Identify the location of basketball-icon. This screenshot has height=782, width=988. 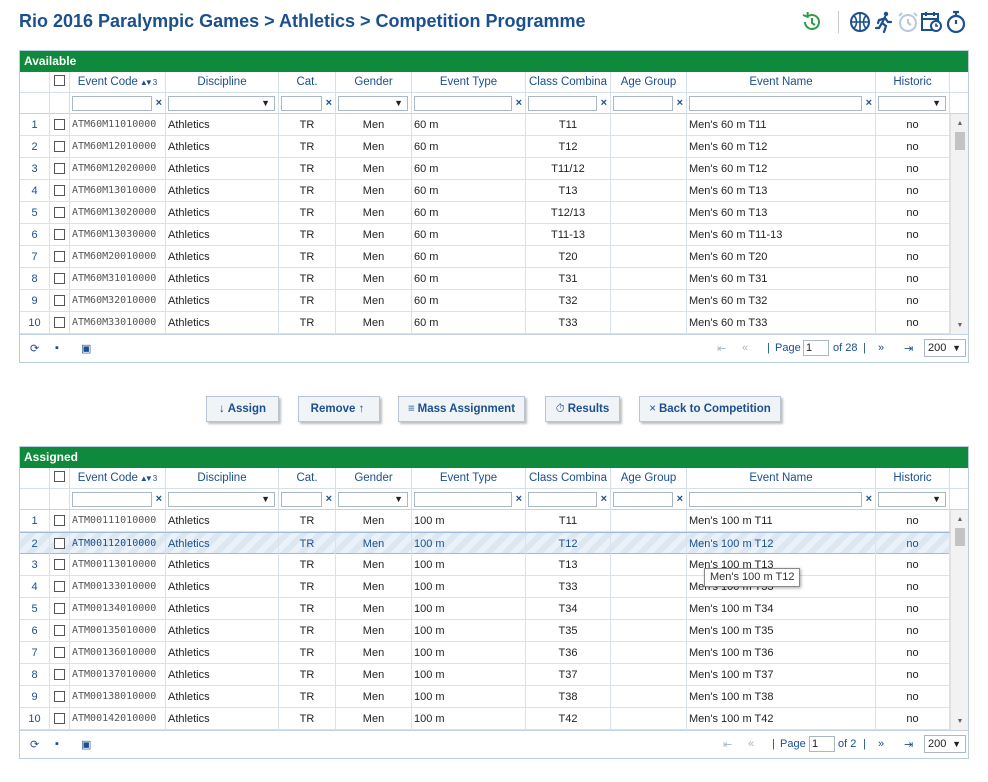
(860, 22).